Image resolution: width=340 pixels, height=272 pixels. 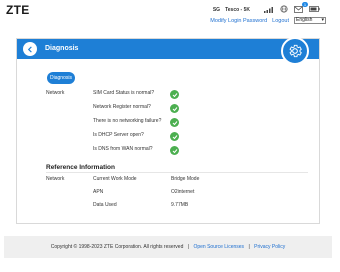 What do you see at coordinates (305, 4) in the screenshot?
I see `mail-count-badge: 1` at bounding box center [305, 4].